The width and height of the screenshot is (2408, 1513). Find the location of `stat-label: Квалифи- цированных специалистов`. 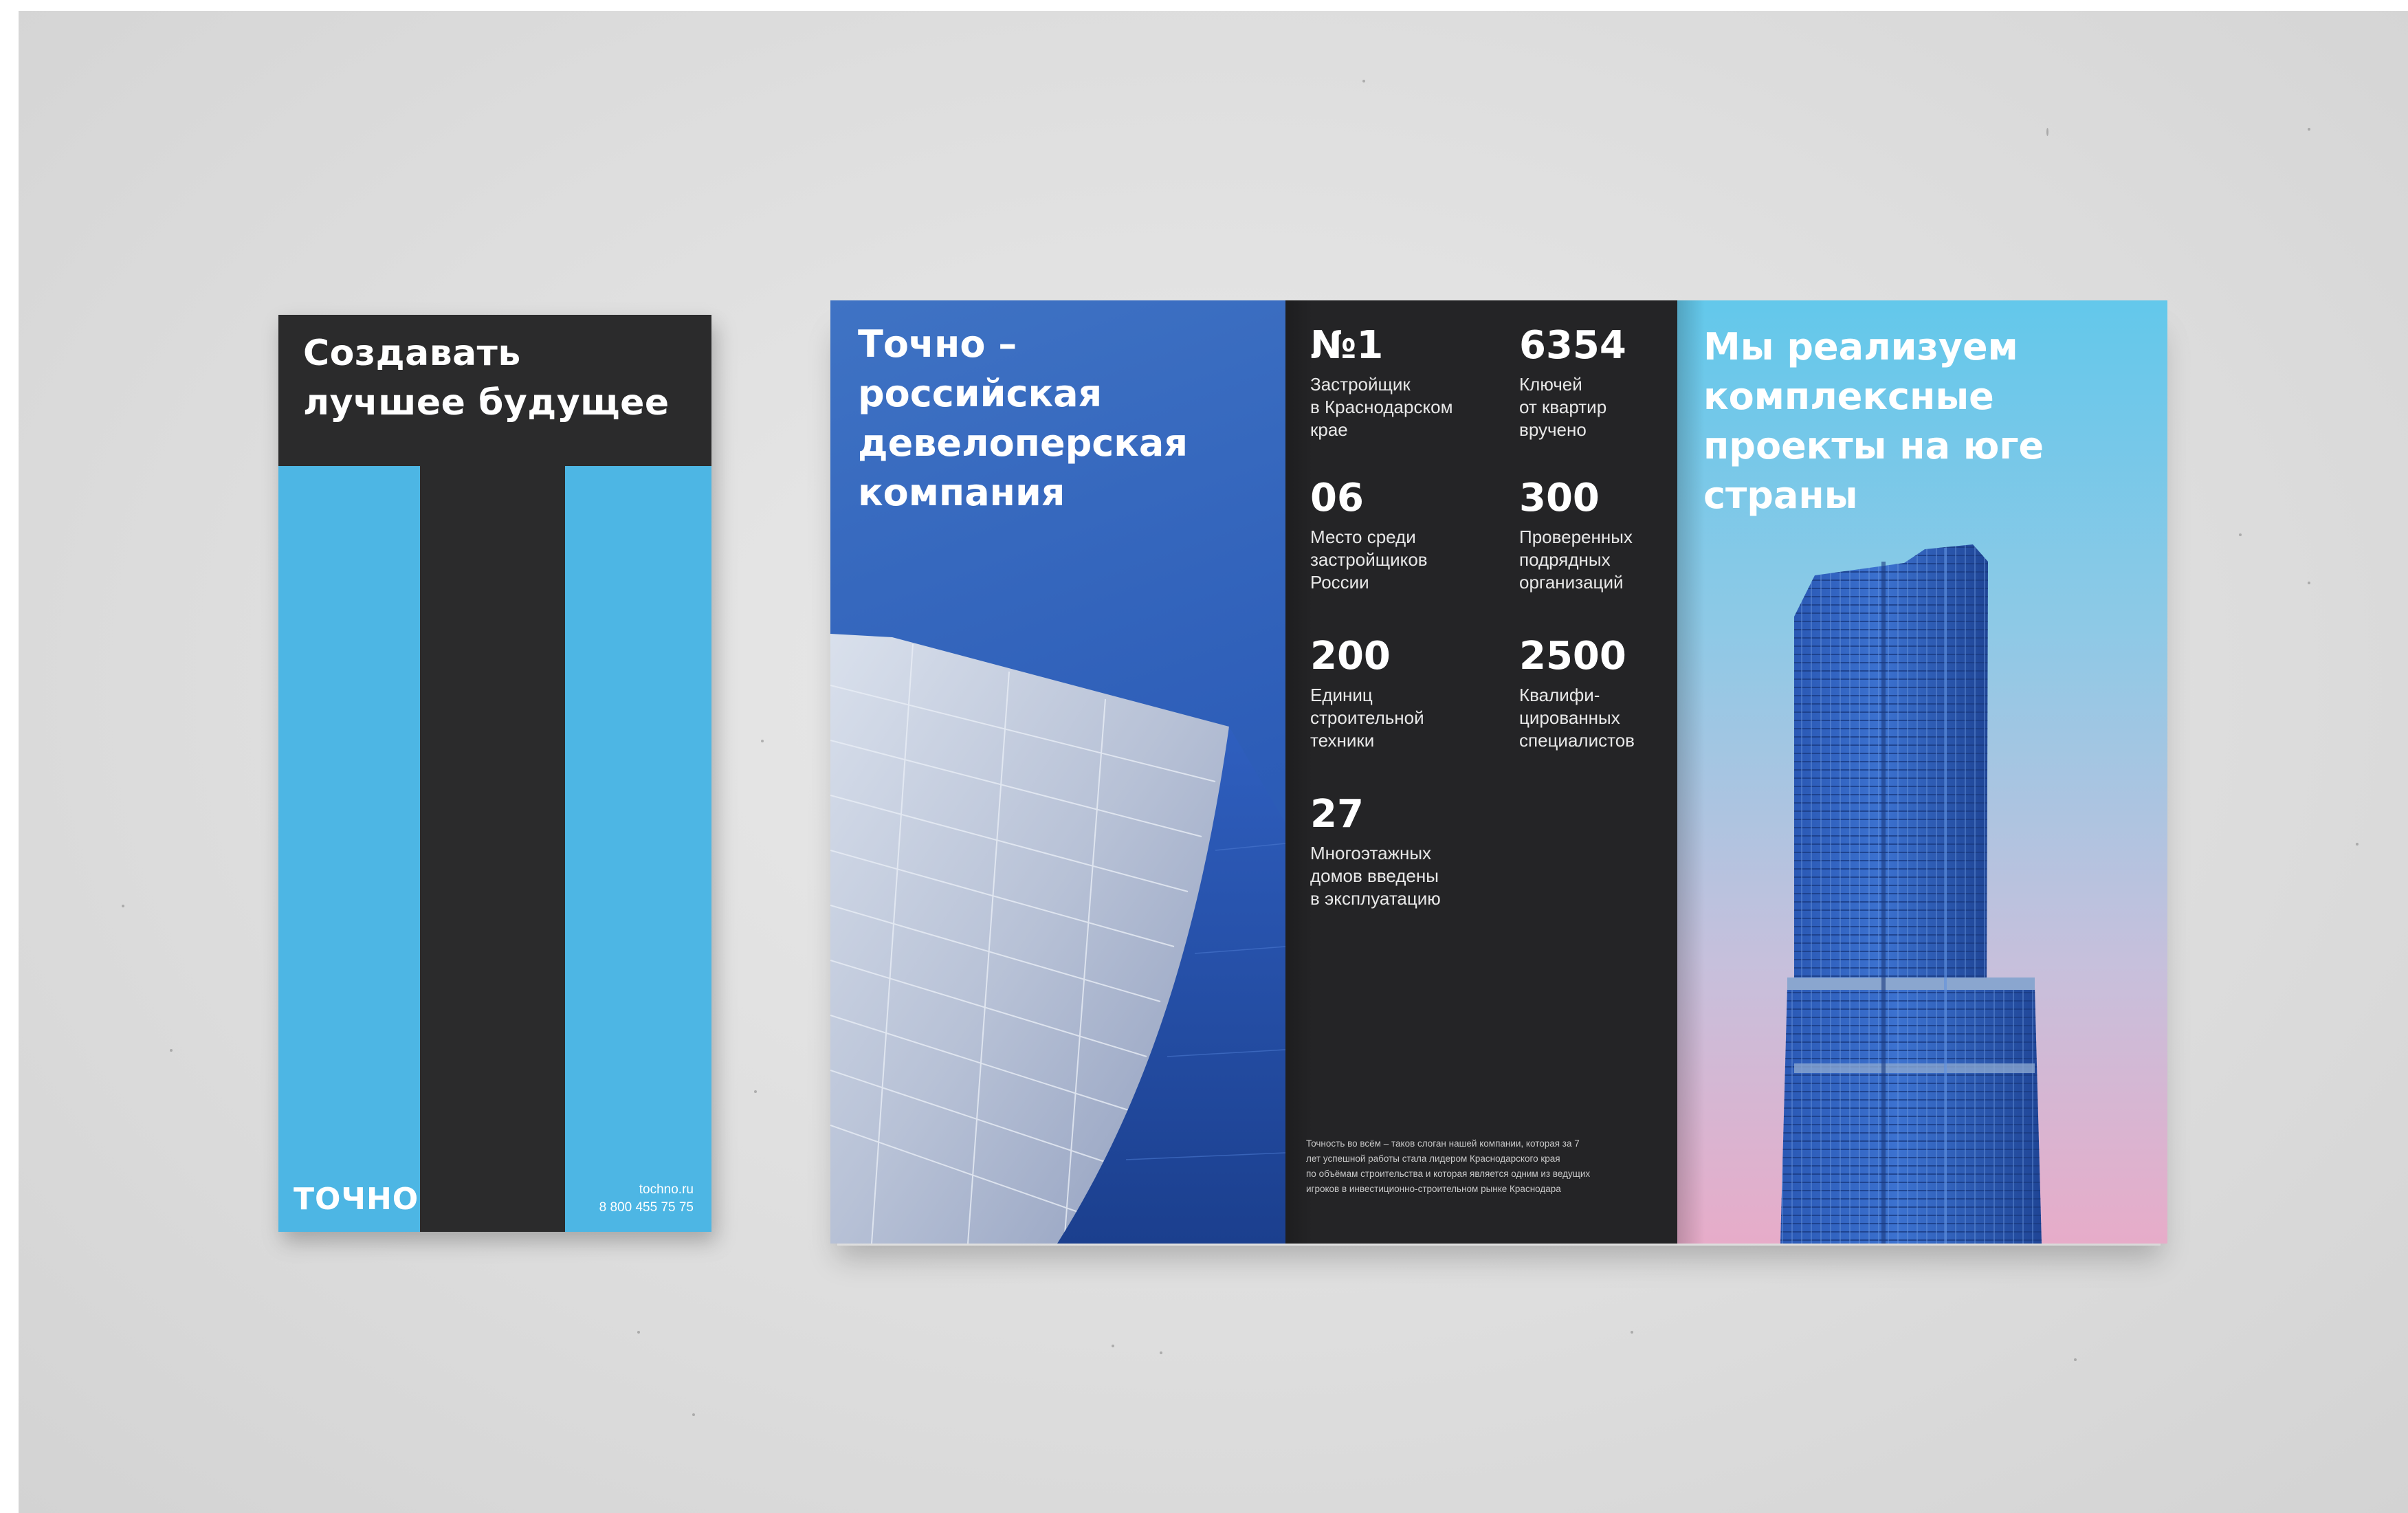

stat-label: Квалифи- цированных специалистов is located at coordinates (1577, 718).